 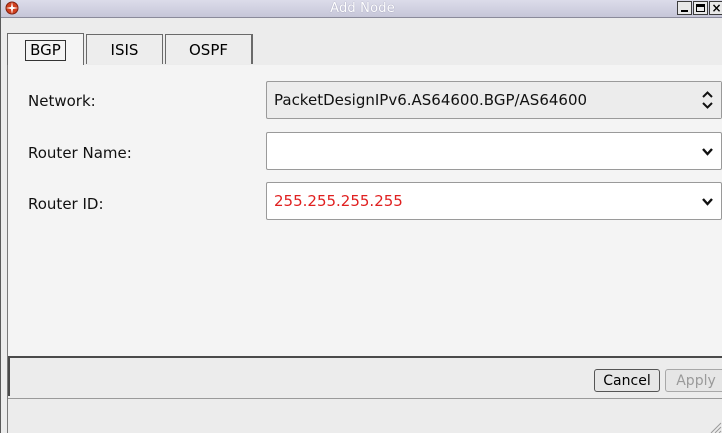 I want to click on protocol-tabs: BGP ISIS OSPF, so click(x=362, y=49).